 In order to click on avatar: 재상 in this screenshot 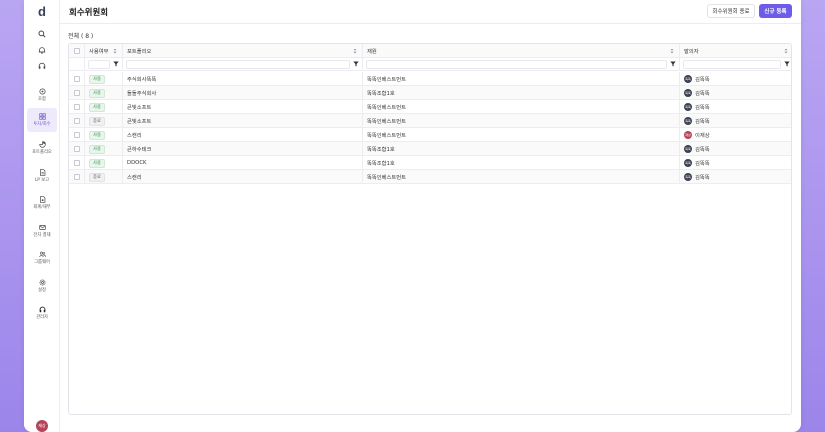, I will do `click(42, 426)`.